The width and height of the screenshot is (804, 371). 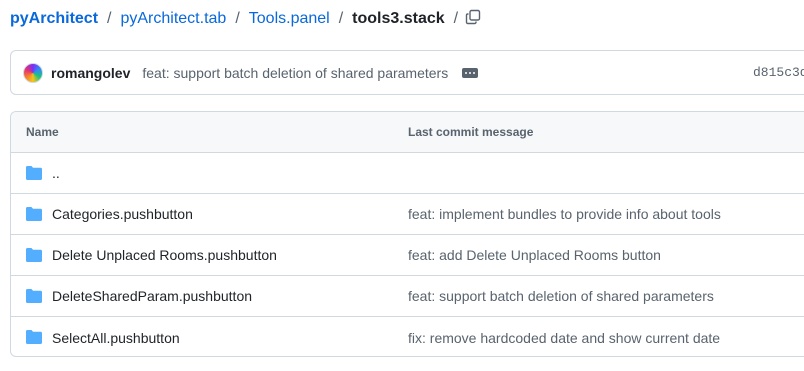 I want to click on copy-icon, so click(x=473, y=17).